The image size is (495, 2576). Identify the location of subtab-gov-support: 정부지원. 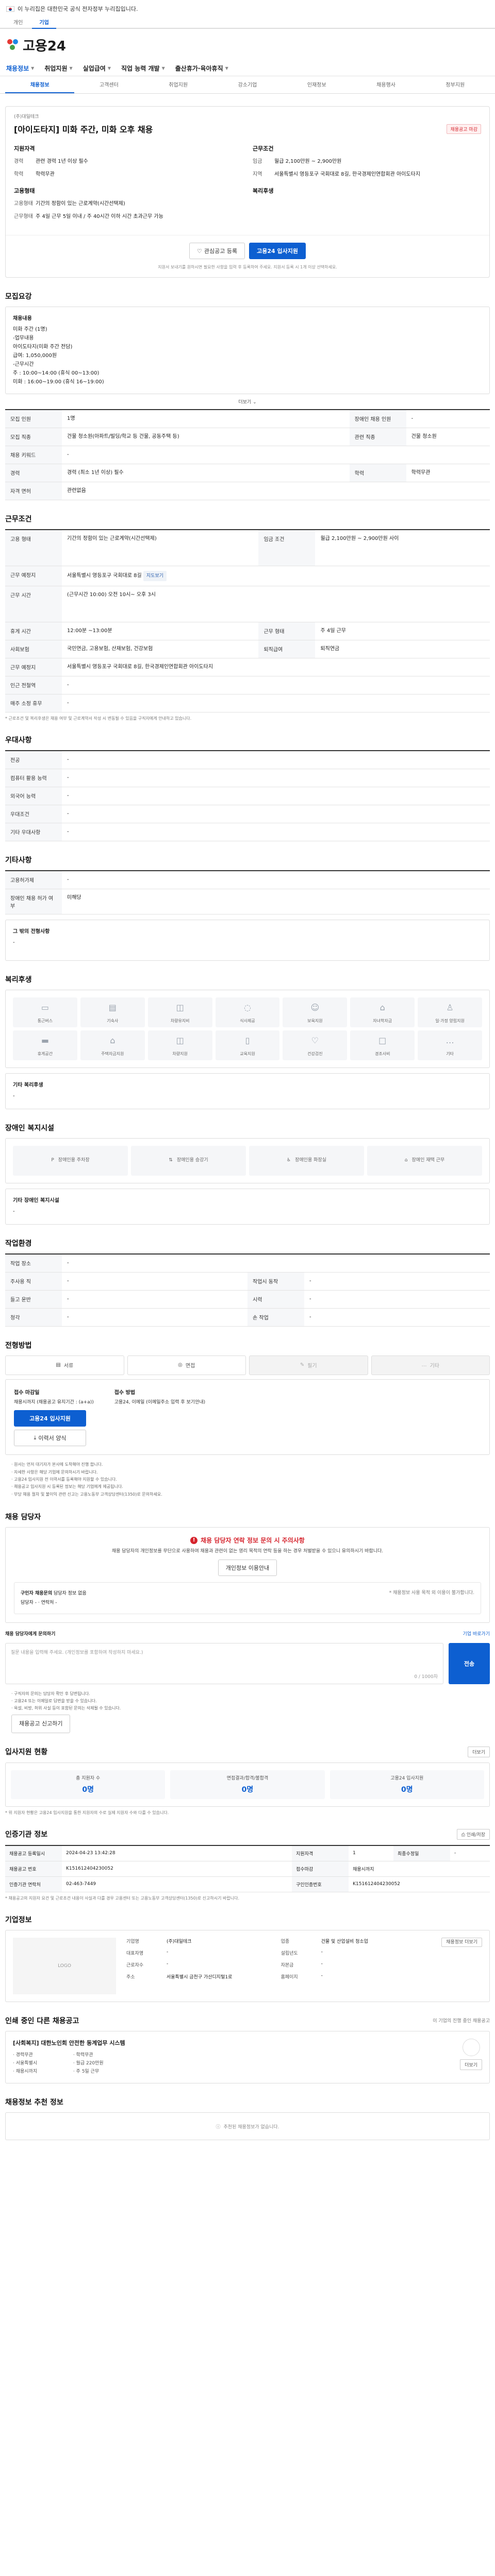
(455, 84).